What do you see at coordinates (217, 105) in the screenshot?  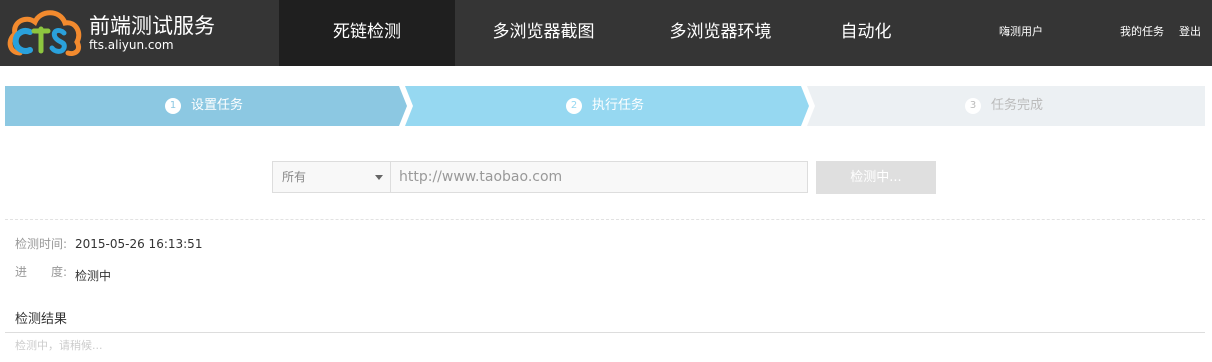 I see `step-1-label: 设置任务` at bounding box center [217, 105].